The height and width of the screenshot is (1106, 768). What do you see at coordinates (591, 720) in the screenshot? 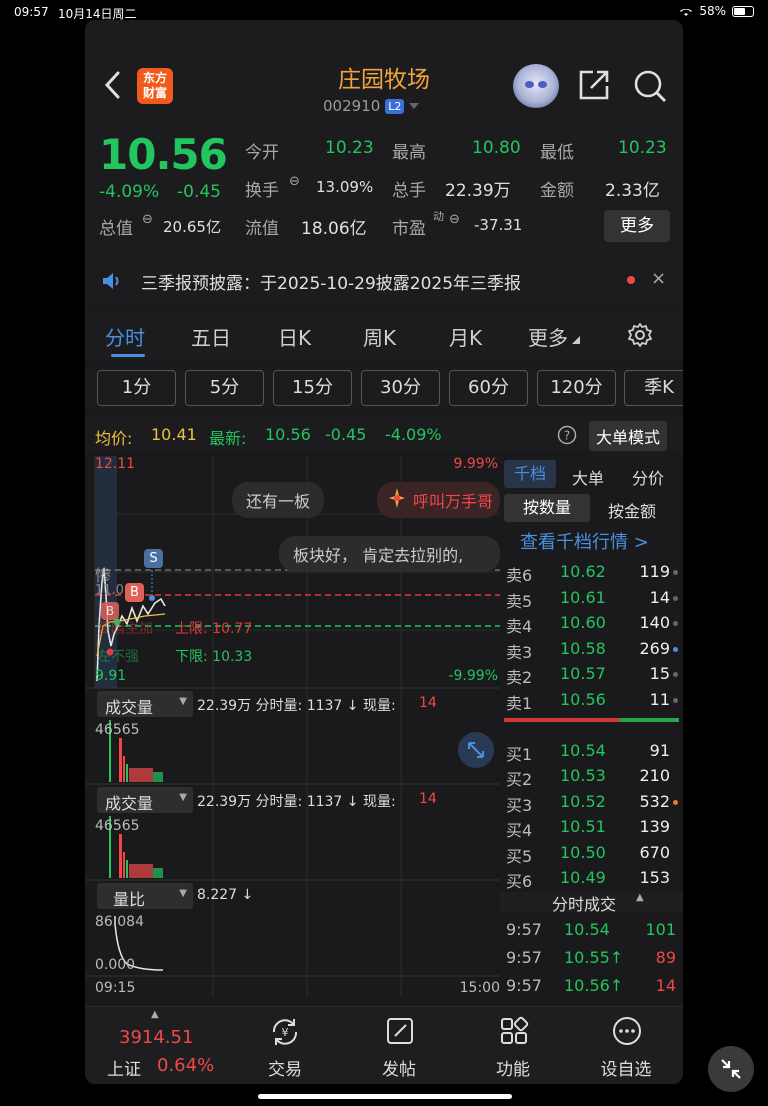
I see `bid-ask-ratio-bar` at bounding box center [591, 720].